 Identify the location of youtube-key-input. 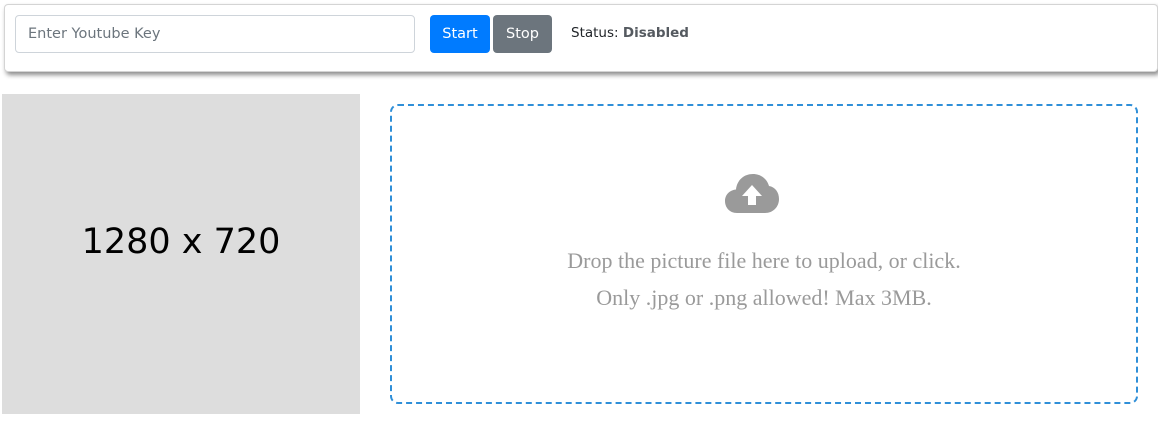
(215, 34).